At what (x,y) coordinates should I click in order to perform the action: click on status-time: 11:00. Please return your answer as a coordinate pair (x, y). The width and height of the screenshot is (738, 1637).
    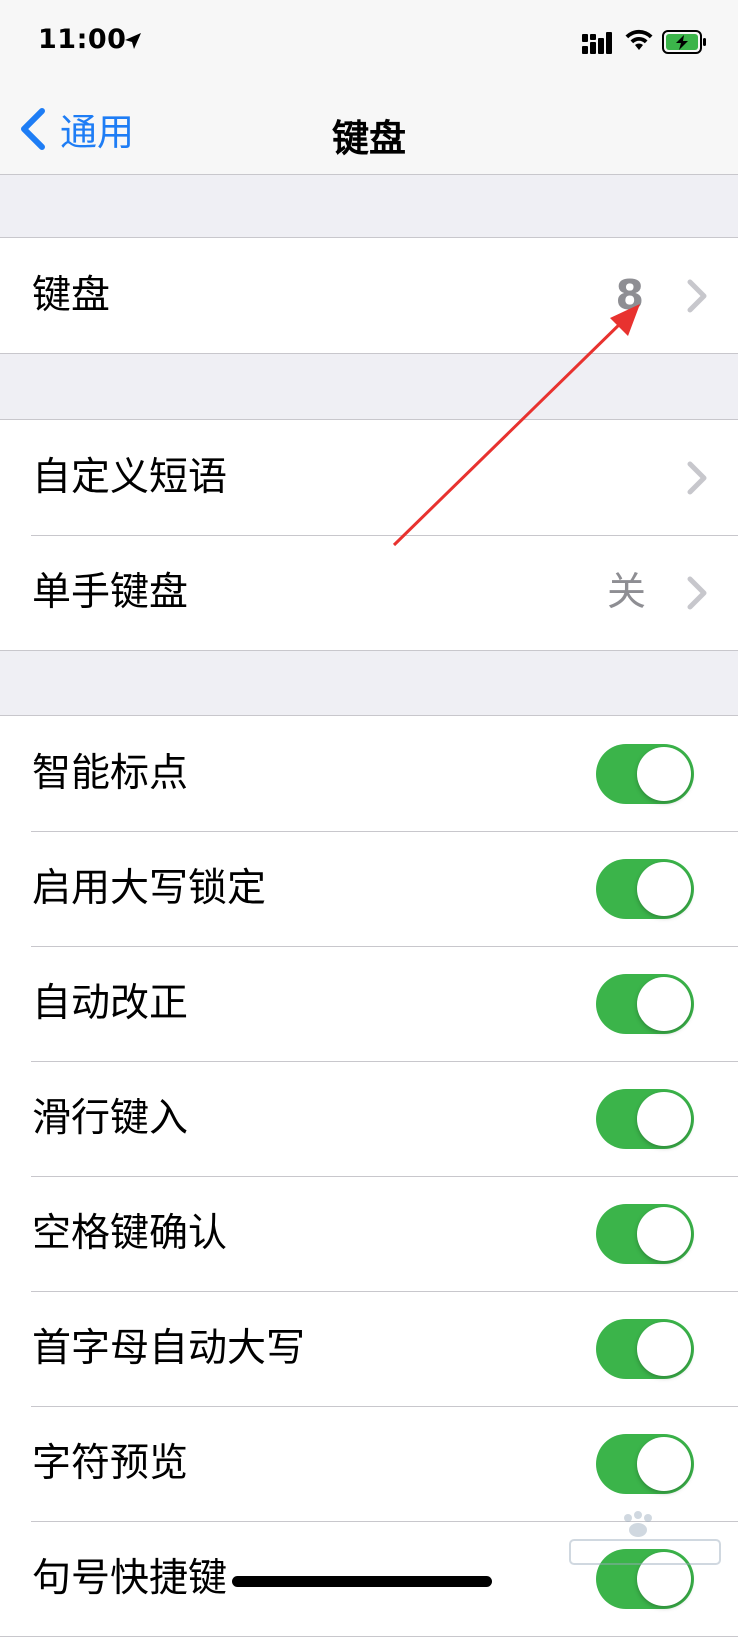
    Looking at the image, I should click on (82, 39).